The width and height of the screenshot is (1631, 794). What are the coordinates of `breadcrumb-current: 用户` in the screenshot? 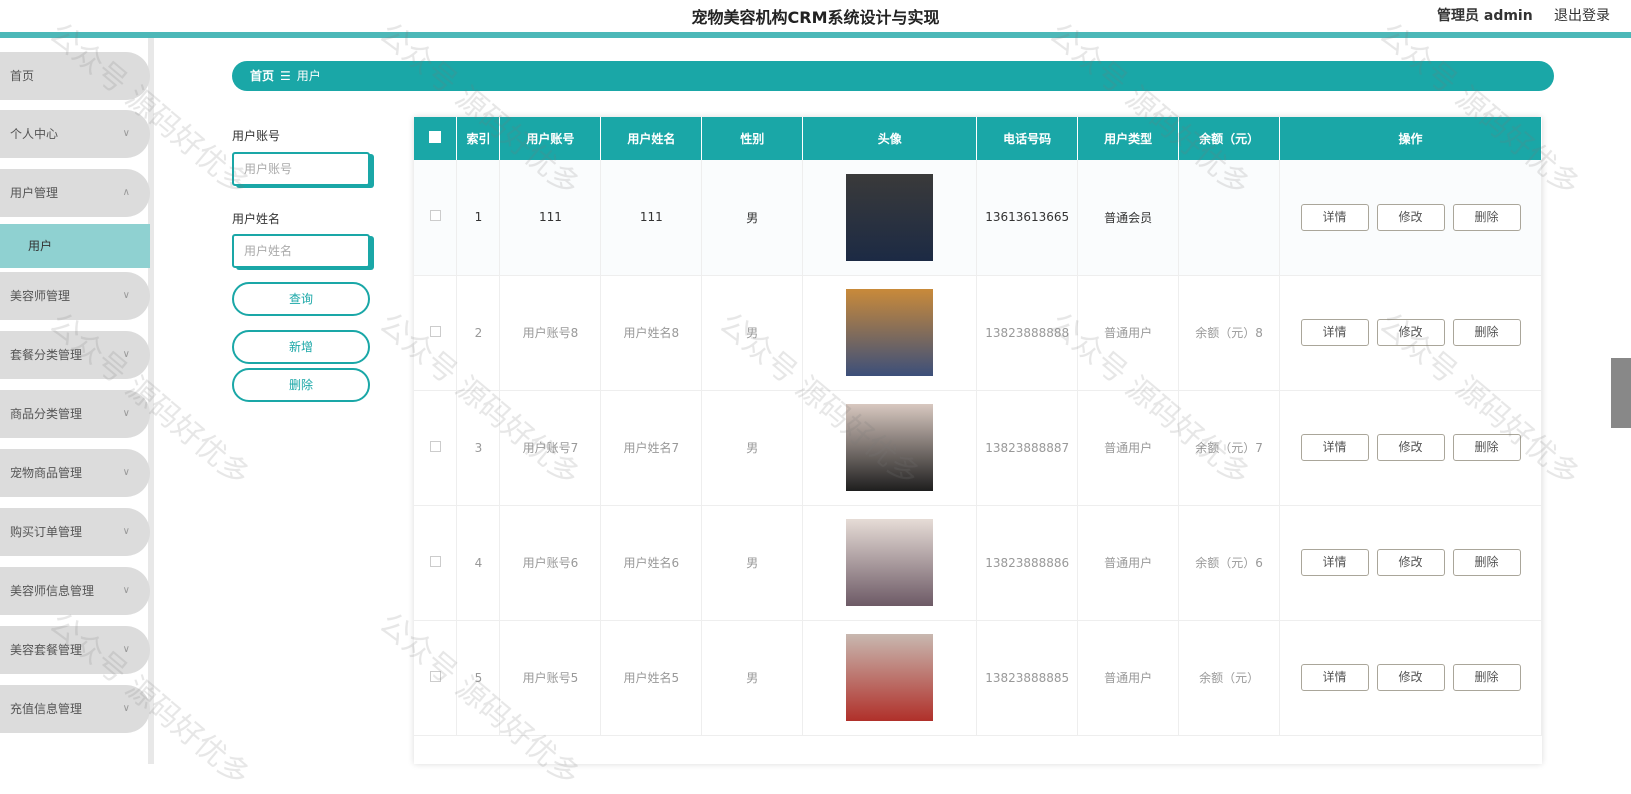 It's located at (308, 76).